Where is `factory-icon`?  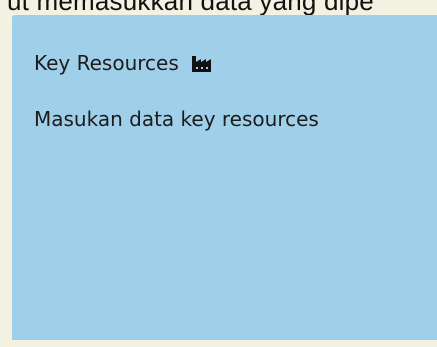
factory-icon is located at coordinates (203, 63).